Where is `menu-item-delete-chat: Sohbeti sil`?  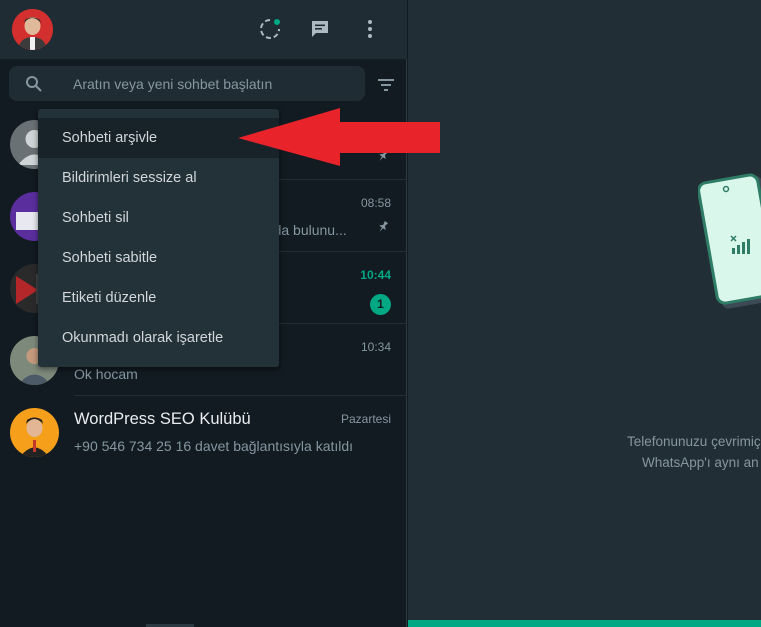 menu-item-delete-chat: Sohbeti sil is located at coordinates (158, 218).